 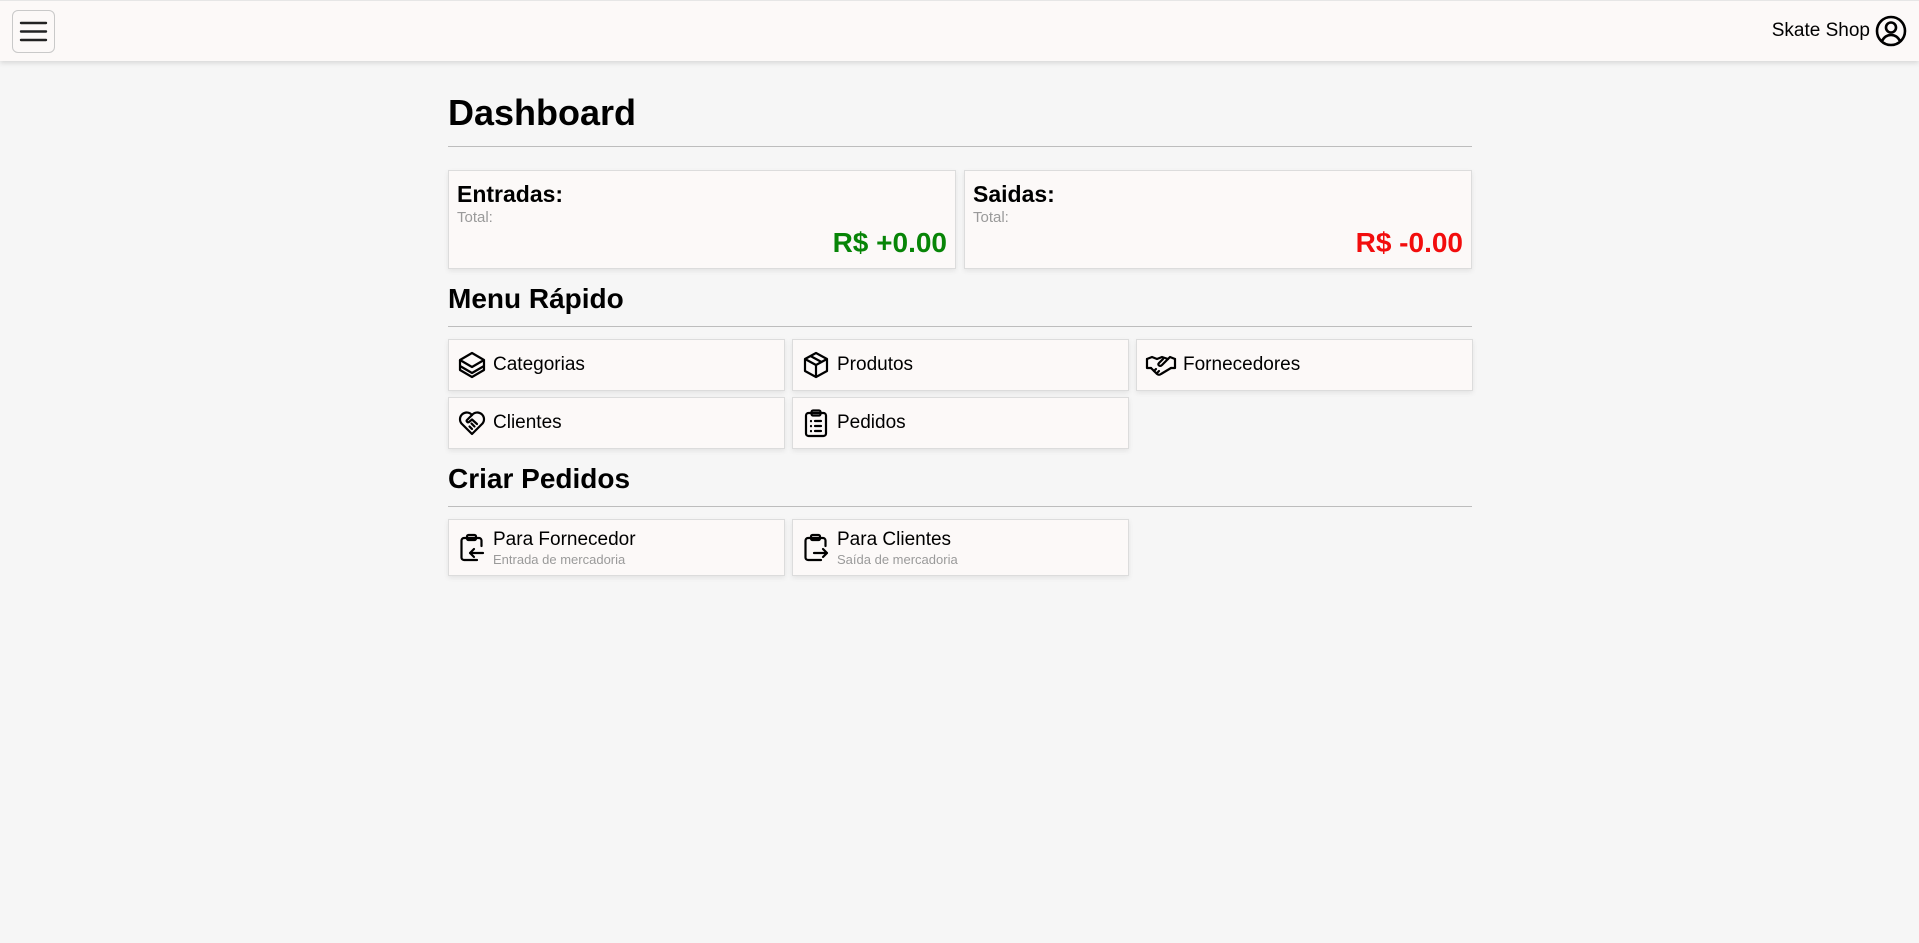 What do you see at coordinates (475, 217) in the screenshot?
I see `entradas-total-label: Total:` at bounding box center [475, 217].